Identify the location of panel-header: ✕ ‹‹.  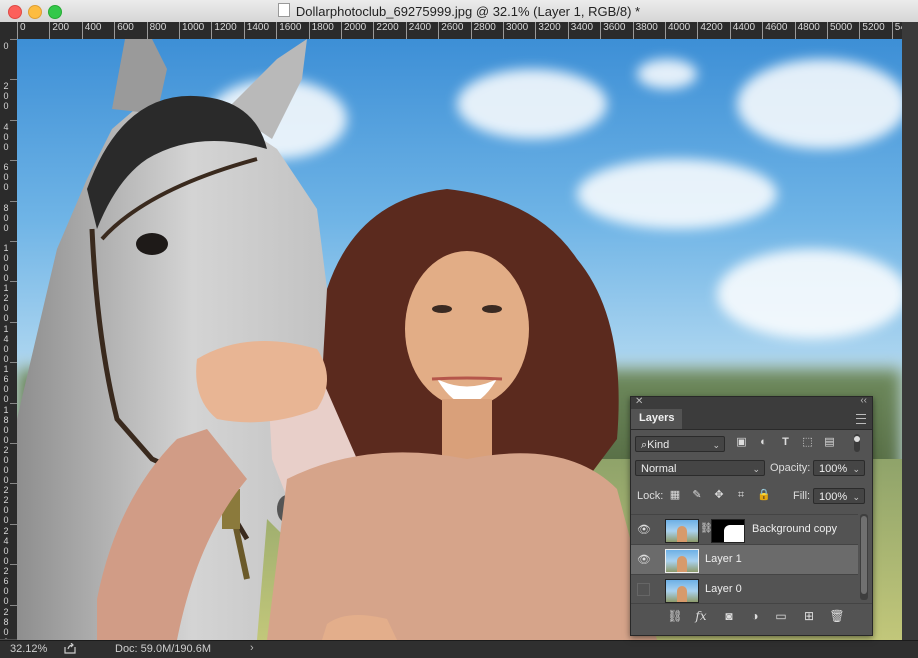
(751, 402).